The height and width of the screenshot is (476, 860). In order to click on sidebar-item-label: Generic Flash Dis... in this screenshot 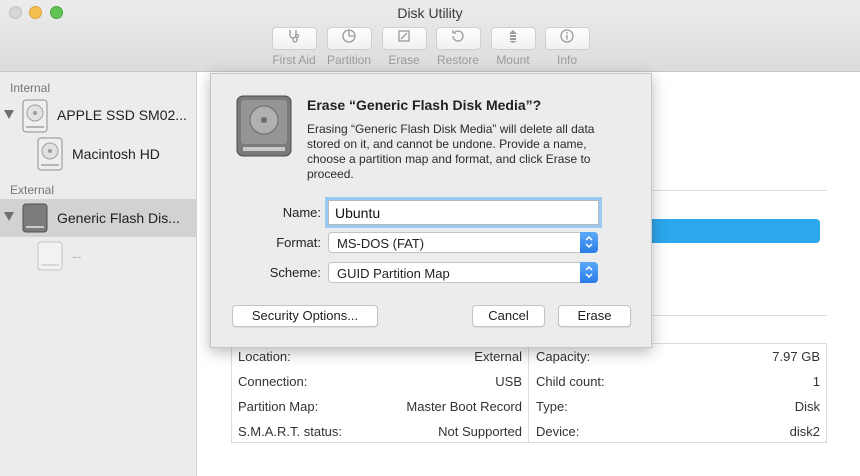, I will do `click(118, 218)`.